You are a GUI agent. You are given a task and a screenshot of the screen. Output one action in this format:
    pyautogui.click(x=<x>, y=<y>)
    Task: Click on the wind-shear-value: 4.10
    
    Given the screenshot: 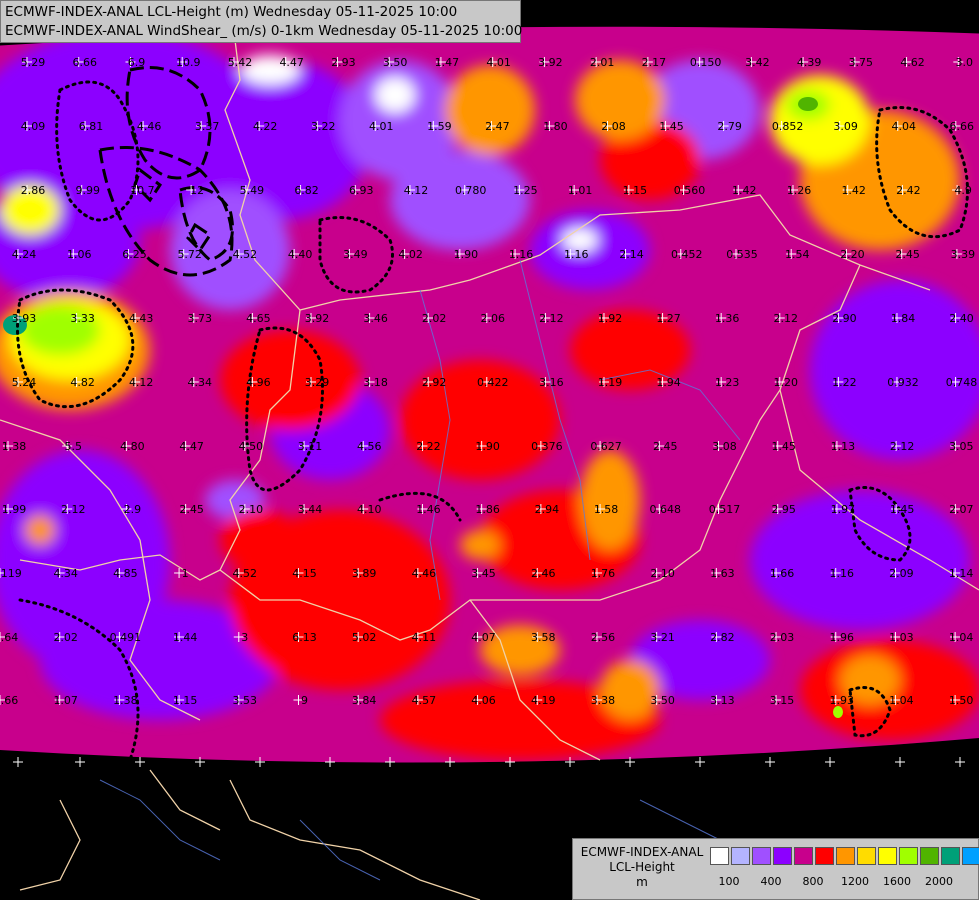 What is the action you would take?
    pyautogui.click(x=369, y=509)
    